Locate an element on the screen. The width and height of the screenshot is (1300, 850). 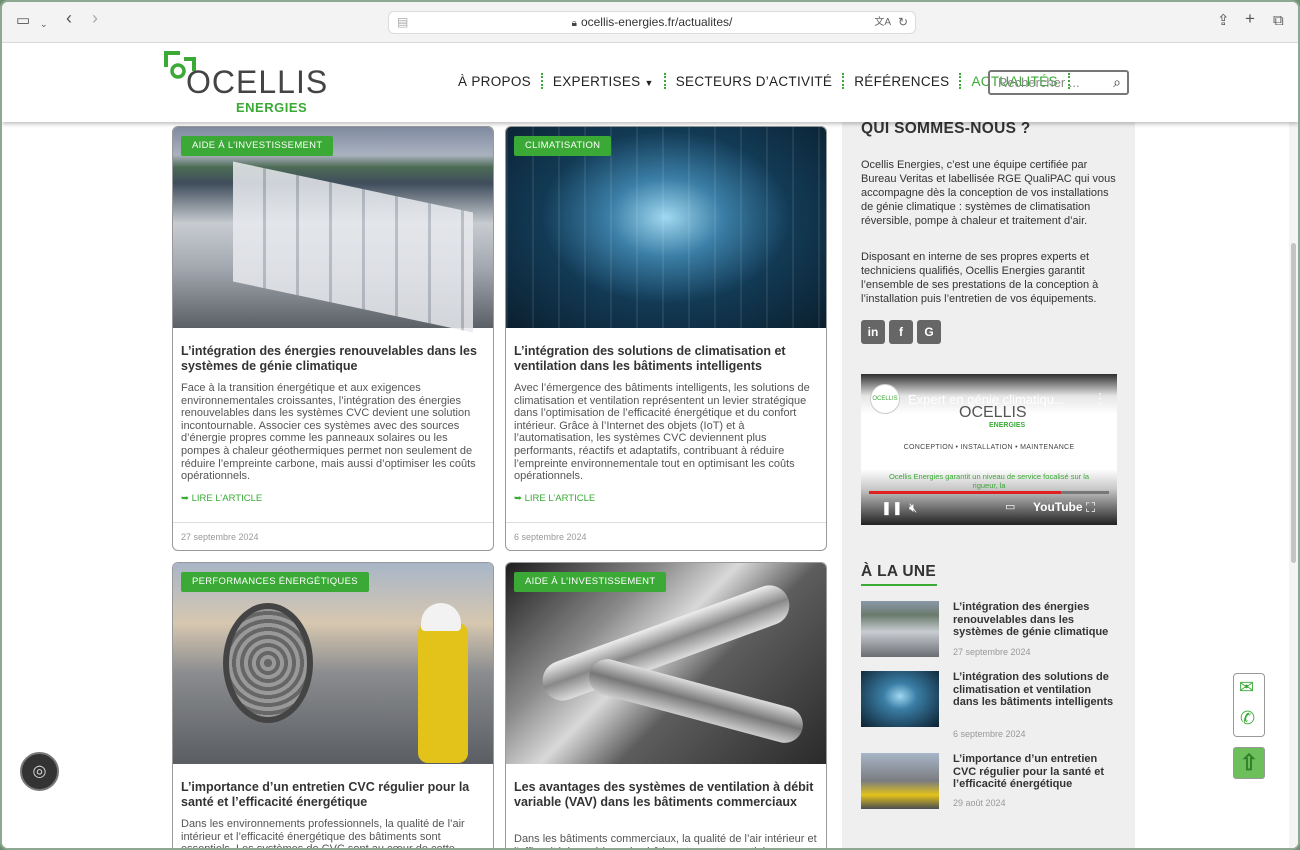
nav-item-expertises: EXPERTISES ▼ is located at coordinates (603, 81).